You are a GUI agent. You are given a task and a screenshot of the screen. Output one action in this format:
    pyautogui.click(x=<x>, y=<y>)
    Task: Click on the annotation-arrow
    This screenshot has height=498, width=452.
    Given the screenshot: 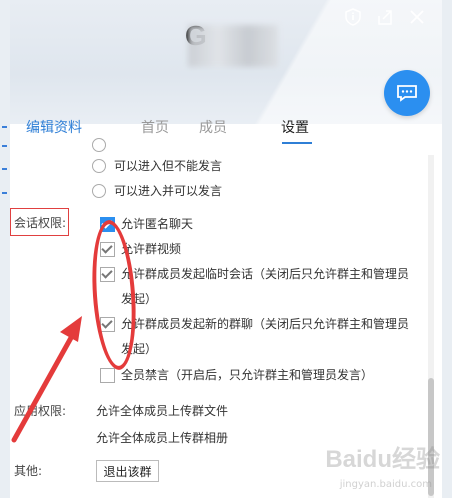 What is the action you would take?
    pyautogui.click(x=46, y=379)
    